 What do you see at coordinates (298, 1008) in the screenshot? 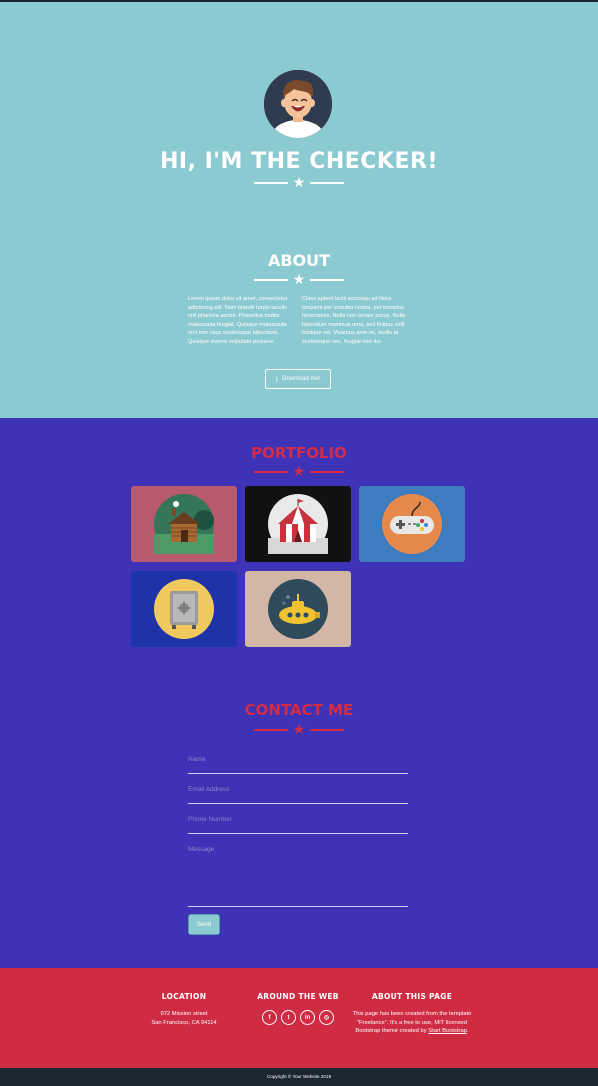
I see `footer-around-web: AROUND THE WEB f t in ◎` at bounding box center [298, 1008].